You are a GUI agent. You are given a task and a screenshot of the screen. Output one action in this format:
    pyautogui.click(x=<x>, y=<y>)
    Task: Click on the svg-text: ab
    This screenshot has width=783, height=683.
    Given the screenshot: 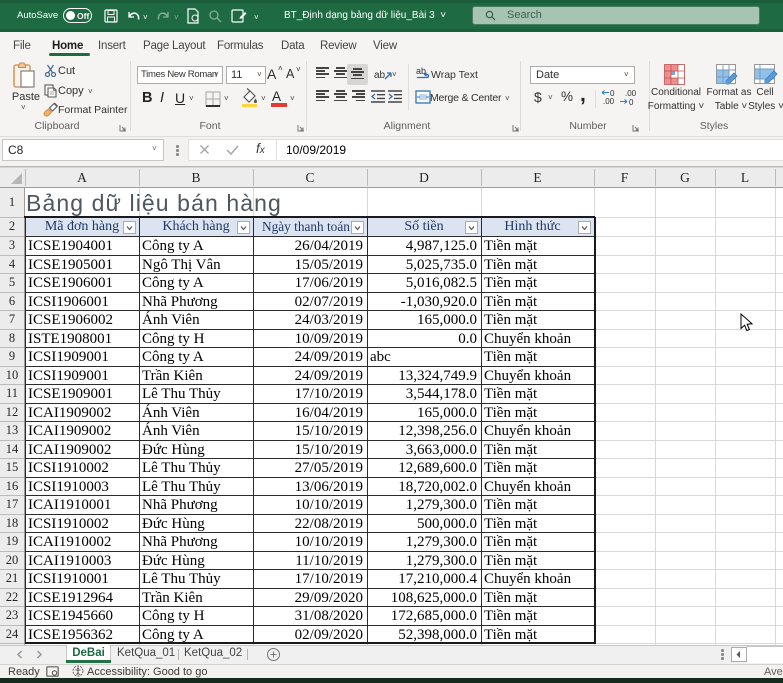 What is the action you would take?
    pyautogui.click(x=380, y=75)
    